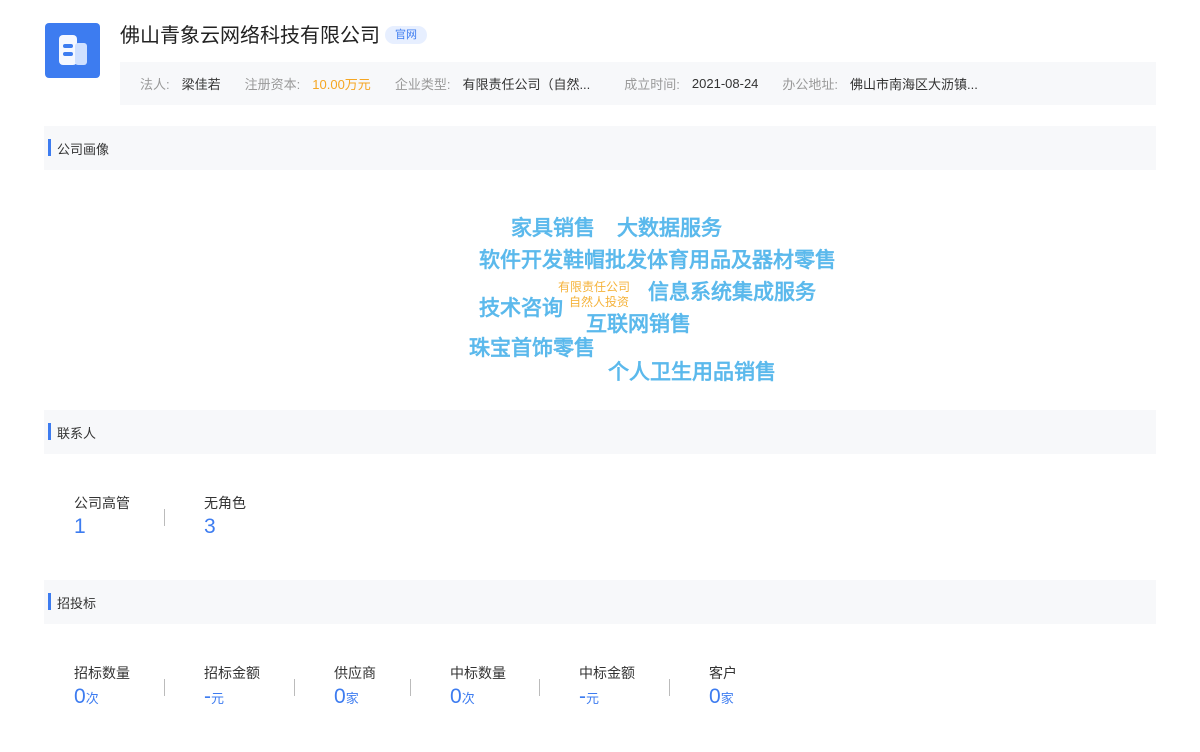  Describe the element at coordinates (725, 83) in the screenshot. I see `established-value: 2021-08-24` at that location.